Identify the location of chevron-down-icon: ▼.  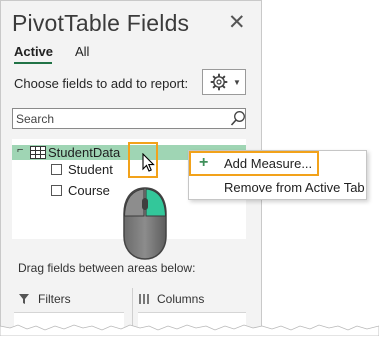
(237, 82).